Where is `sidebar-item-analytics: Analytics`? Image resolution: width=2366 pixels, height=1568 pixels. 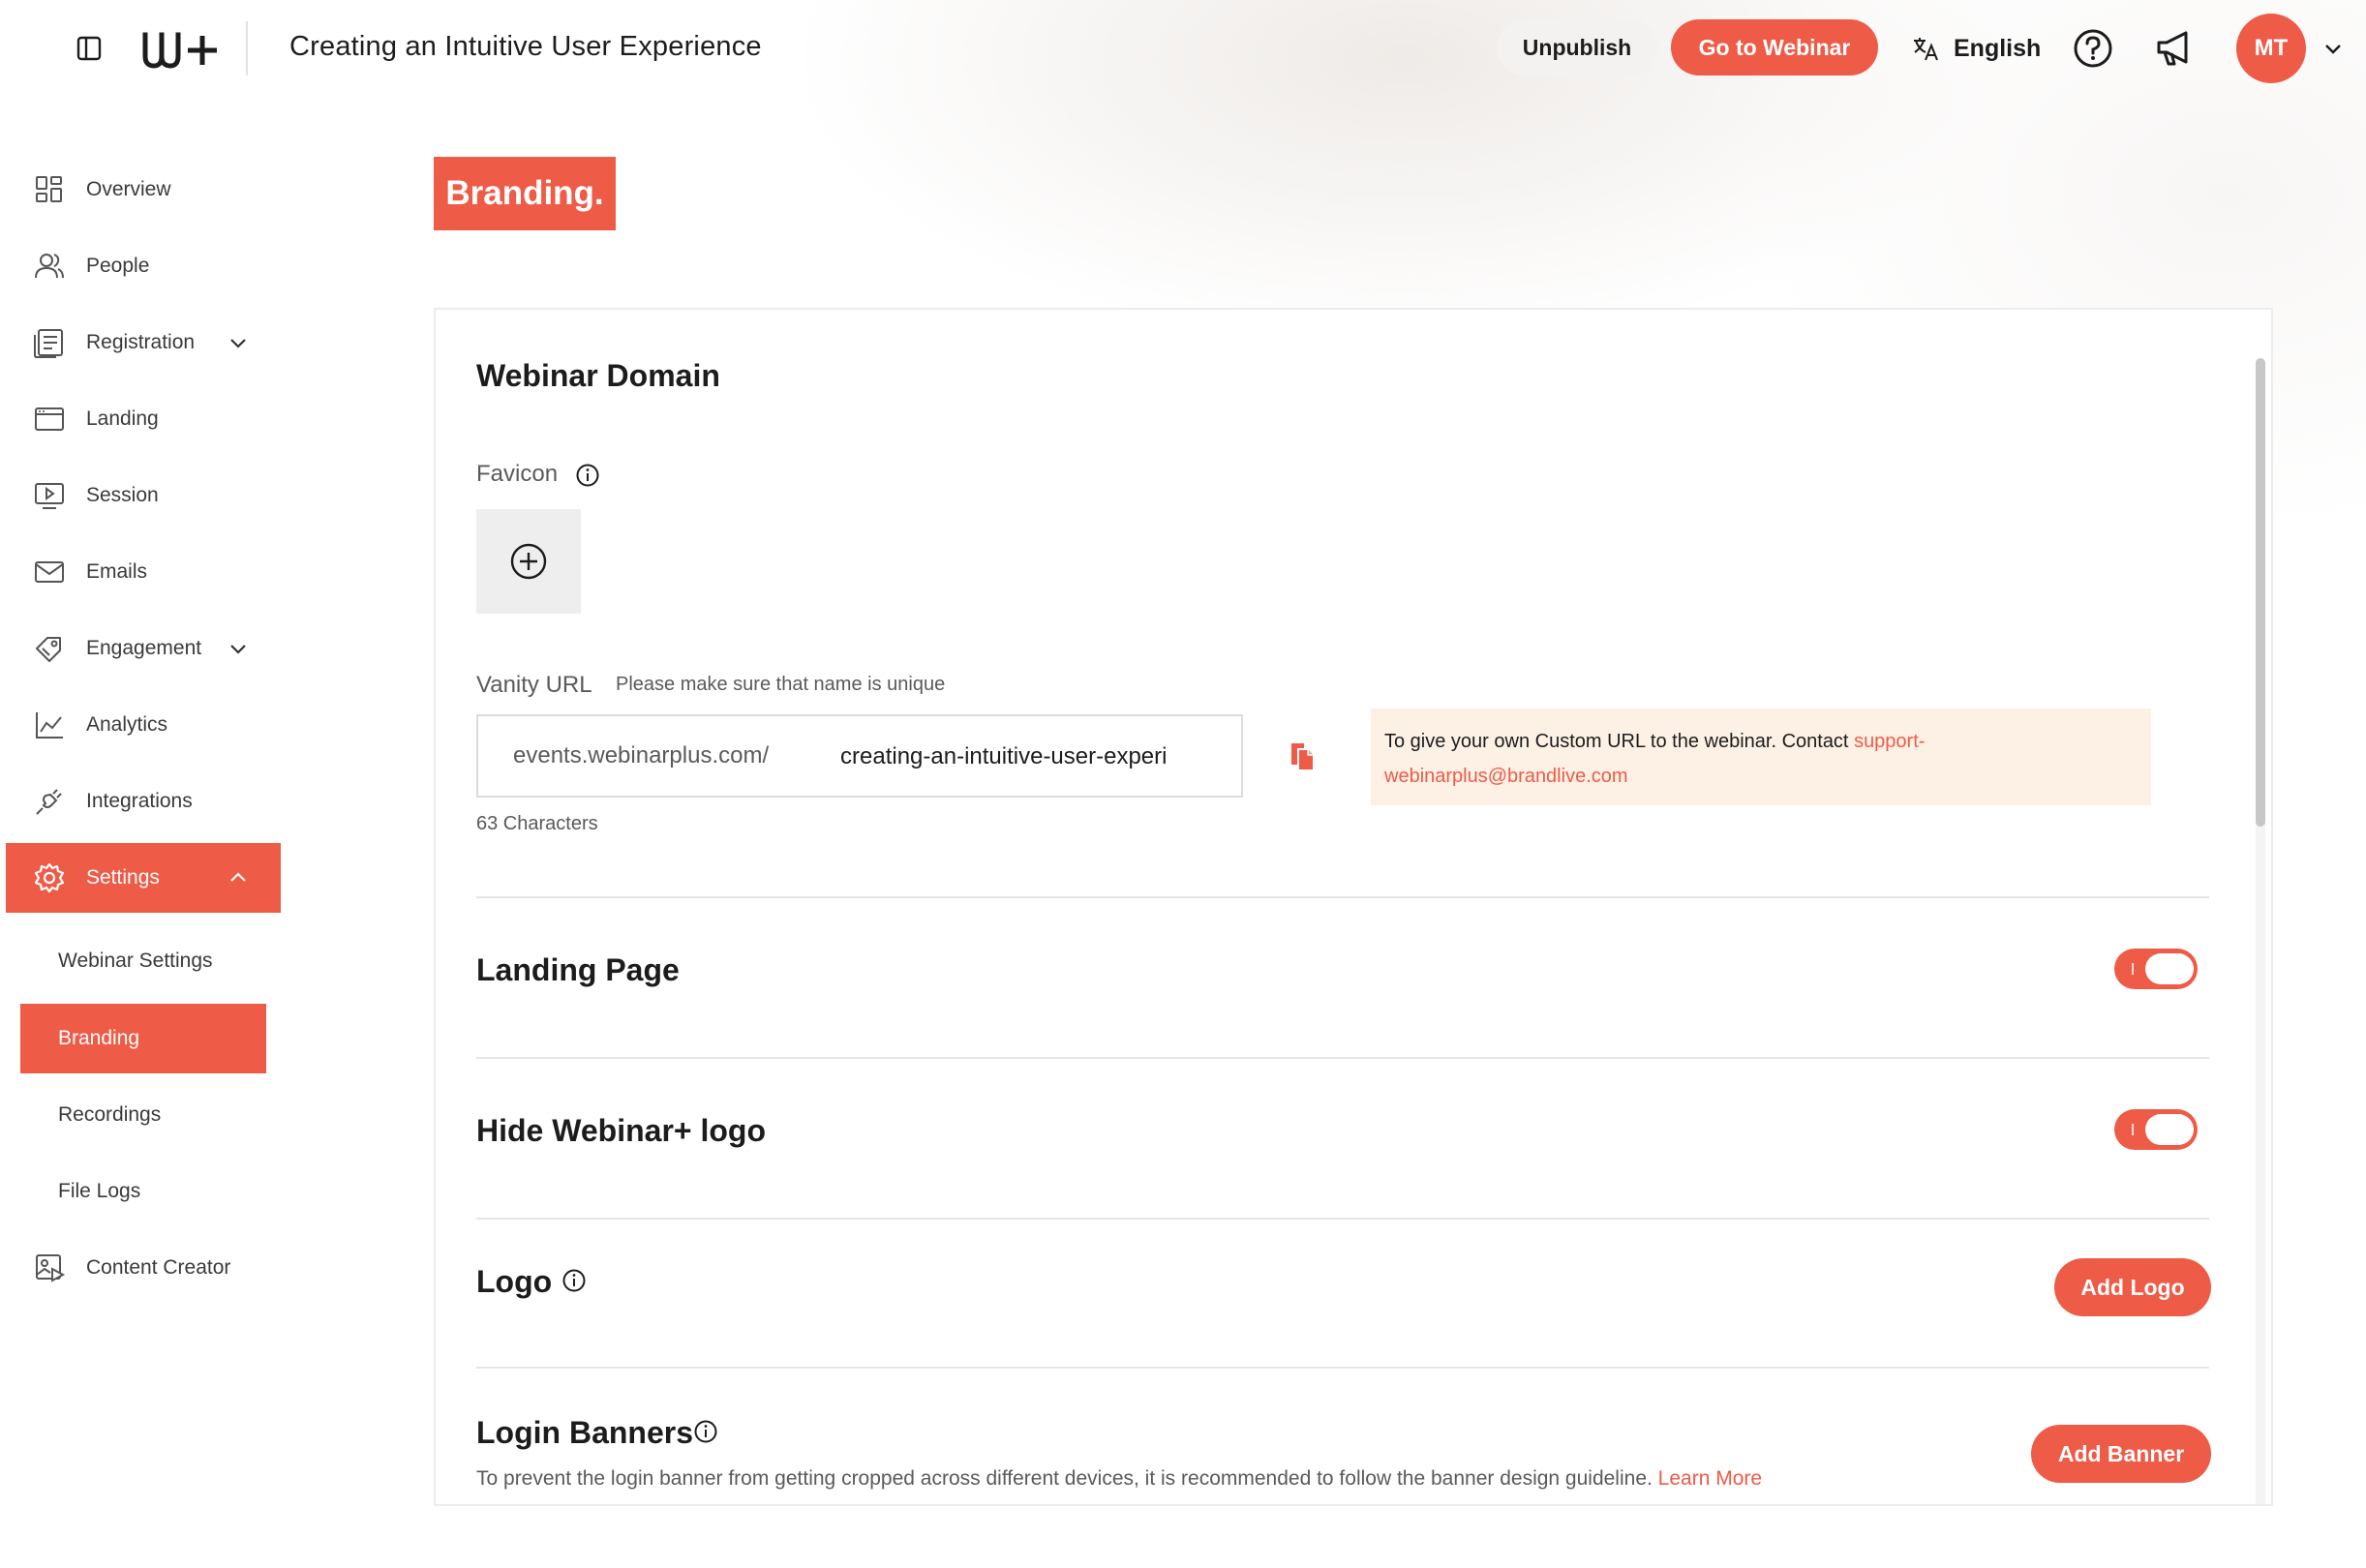
sidebar-item-analytics: Analytics is located at coordinates (144, 725).